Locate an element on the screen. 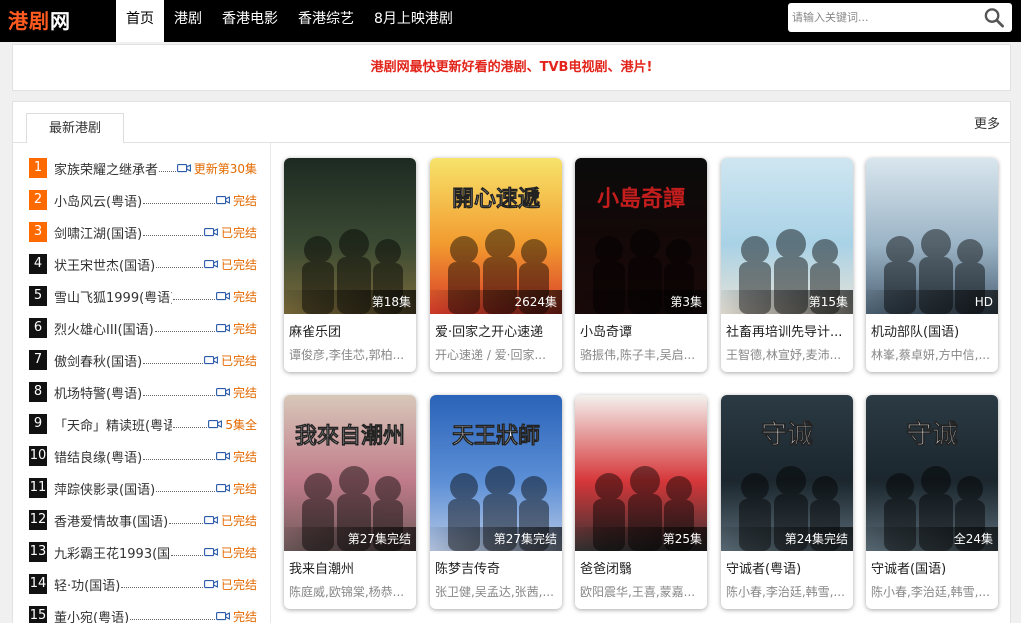 This screenshot has height=623, width=1021. ranking-item: 13 九彩霸王花1993(国 已完结 is located at coordinates (143, 552).